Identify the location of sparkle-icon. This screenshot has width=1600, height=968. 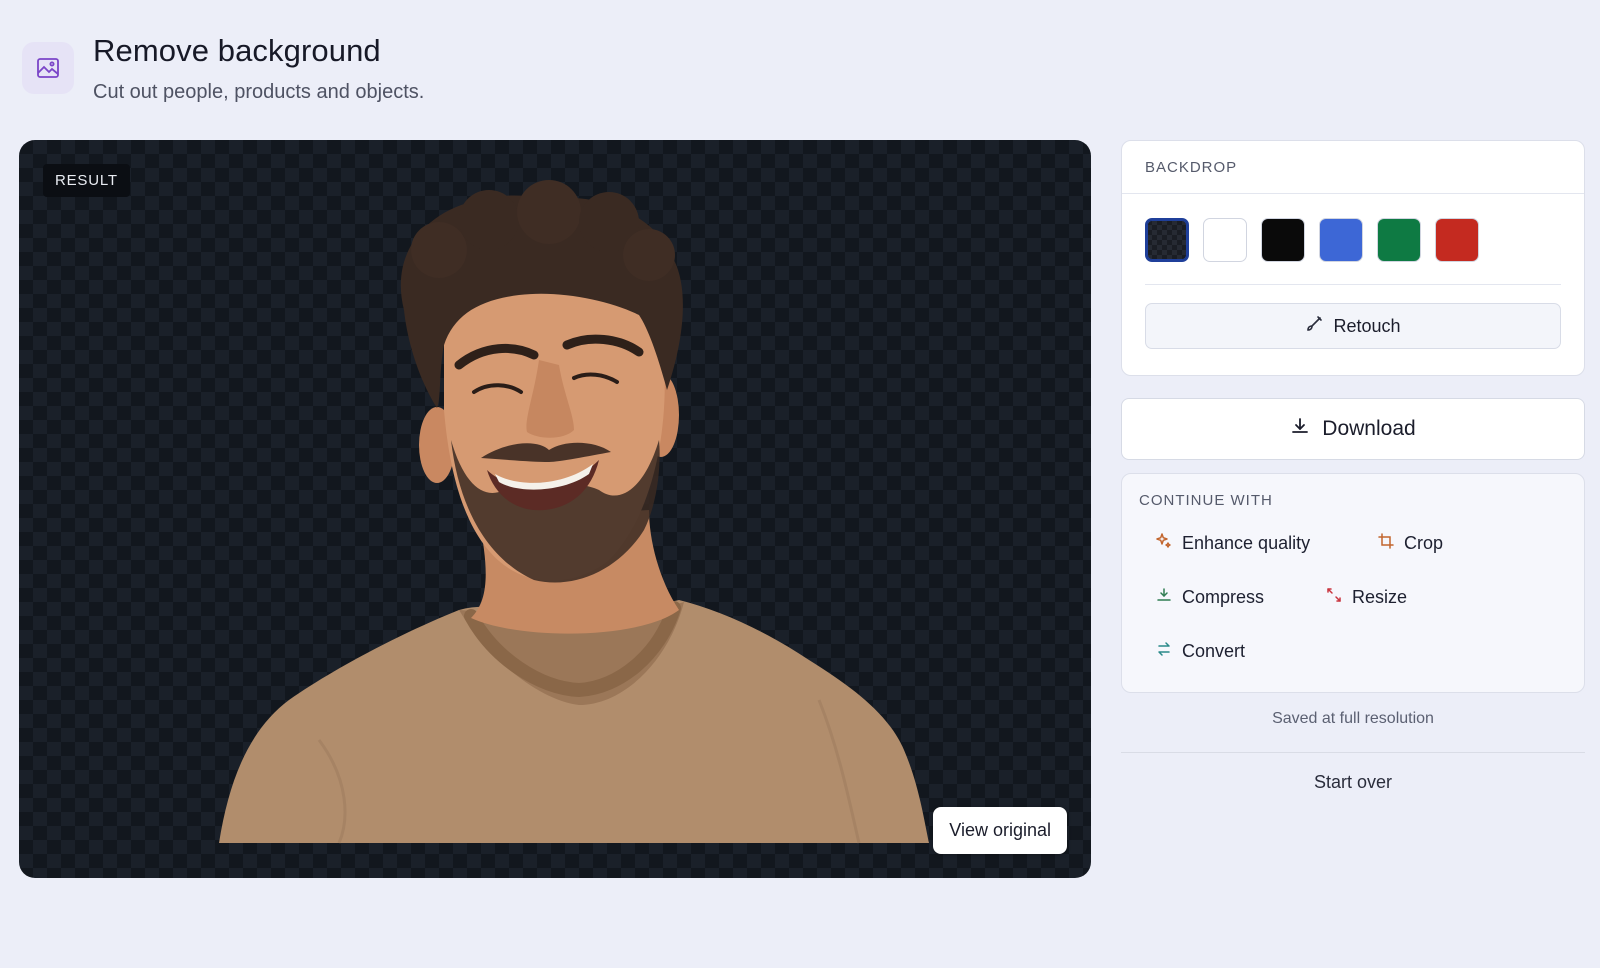
(1164, 543).